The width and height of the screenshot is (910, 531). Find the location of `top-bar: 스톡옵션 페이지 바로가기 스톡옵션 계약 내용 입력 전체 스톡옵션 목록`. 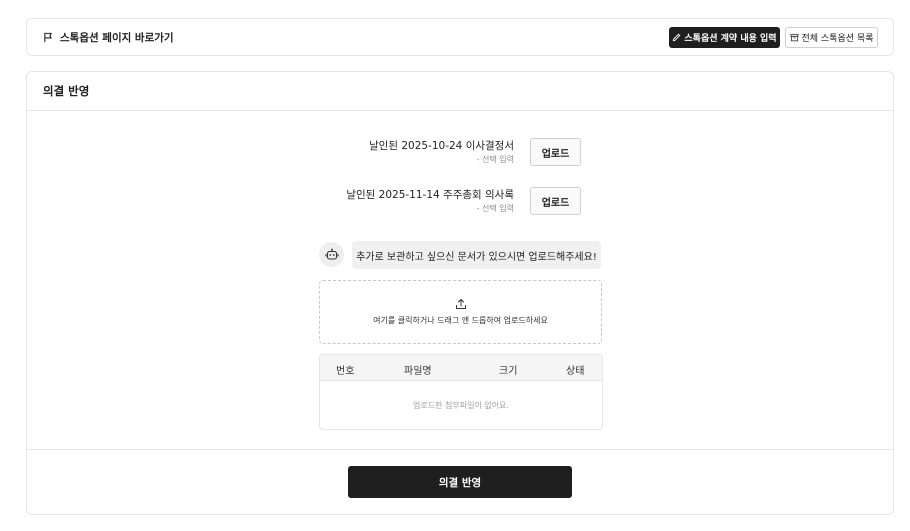

top-bar: 스톡옵션 페이지 바로가기 스톡옵션 계약 내용 입력 전체 스톡옵션 목록 is located at coordinates (460, 37).